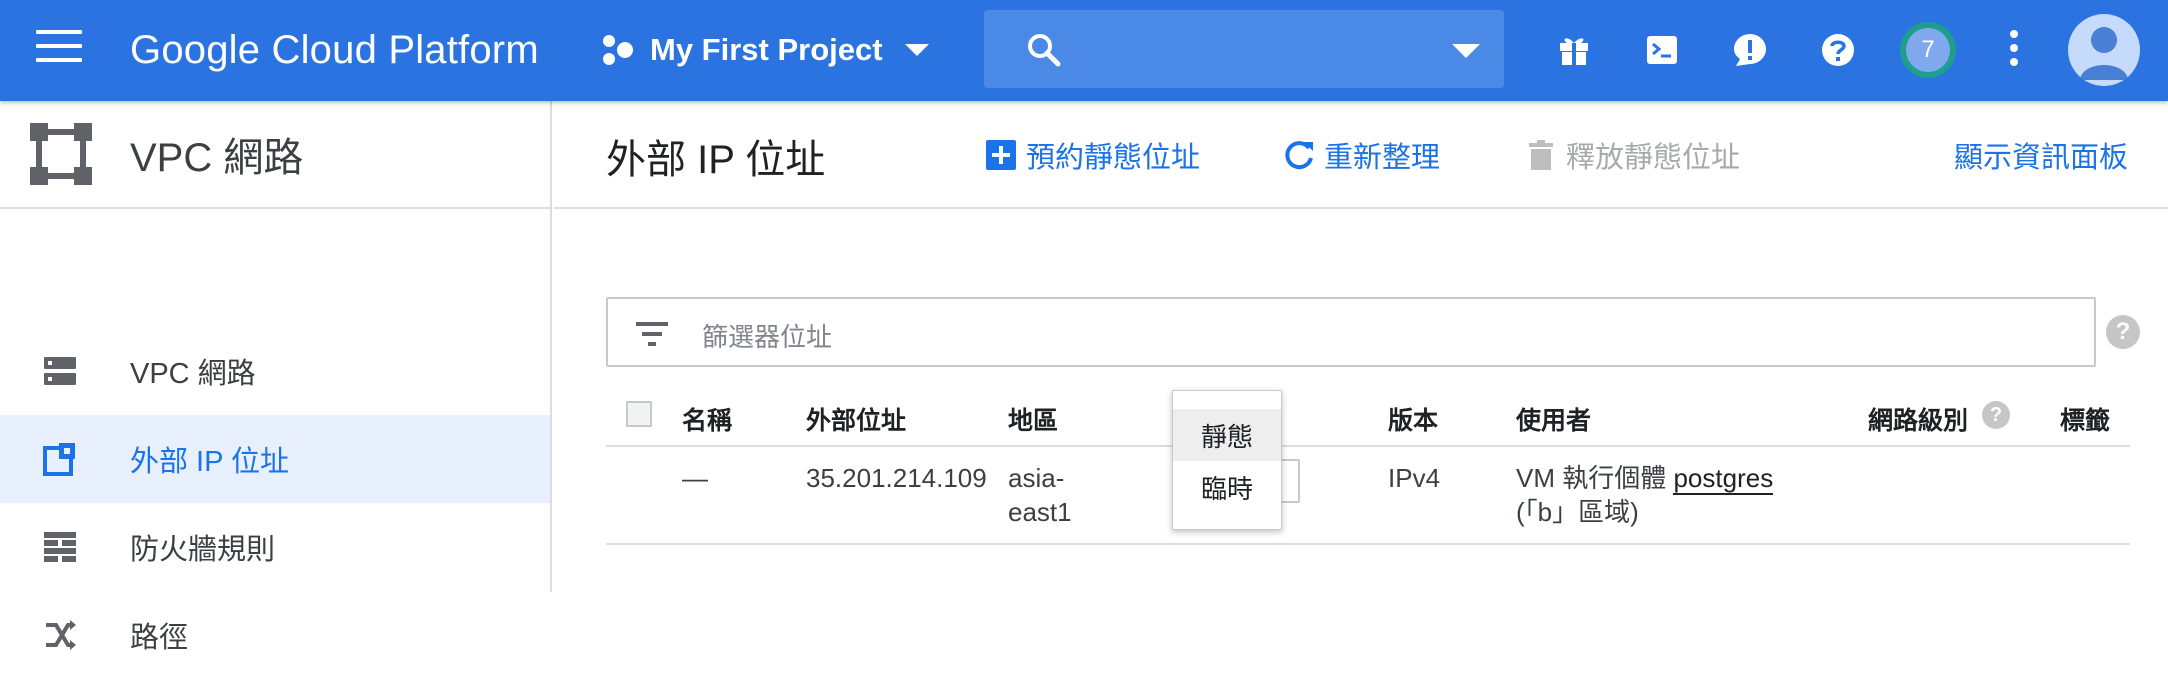 The width and height of the screenshot is (2168, 679). Describe the element at coordinates (1299, 155) in the screenshot. I see `refresh-icon` at that location.